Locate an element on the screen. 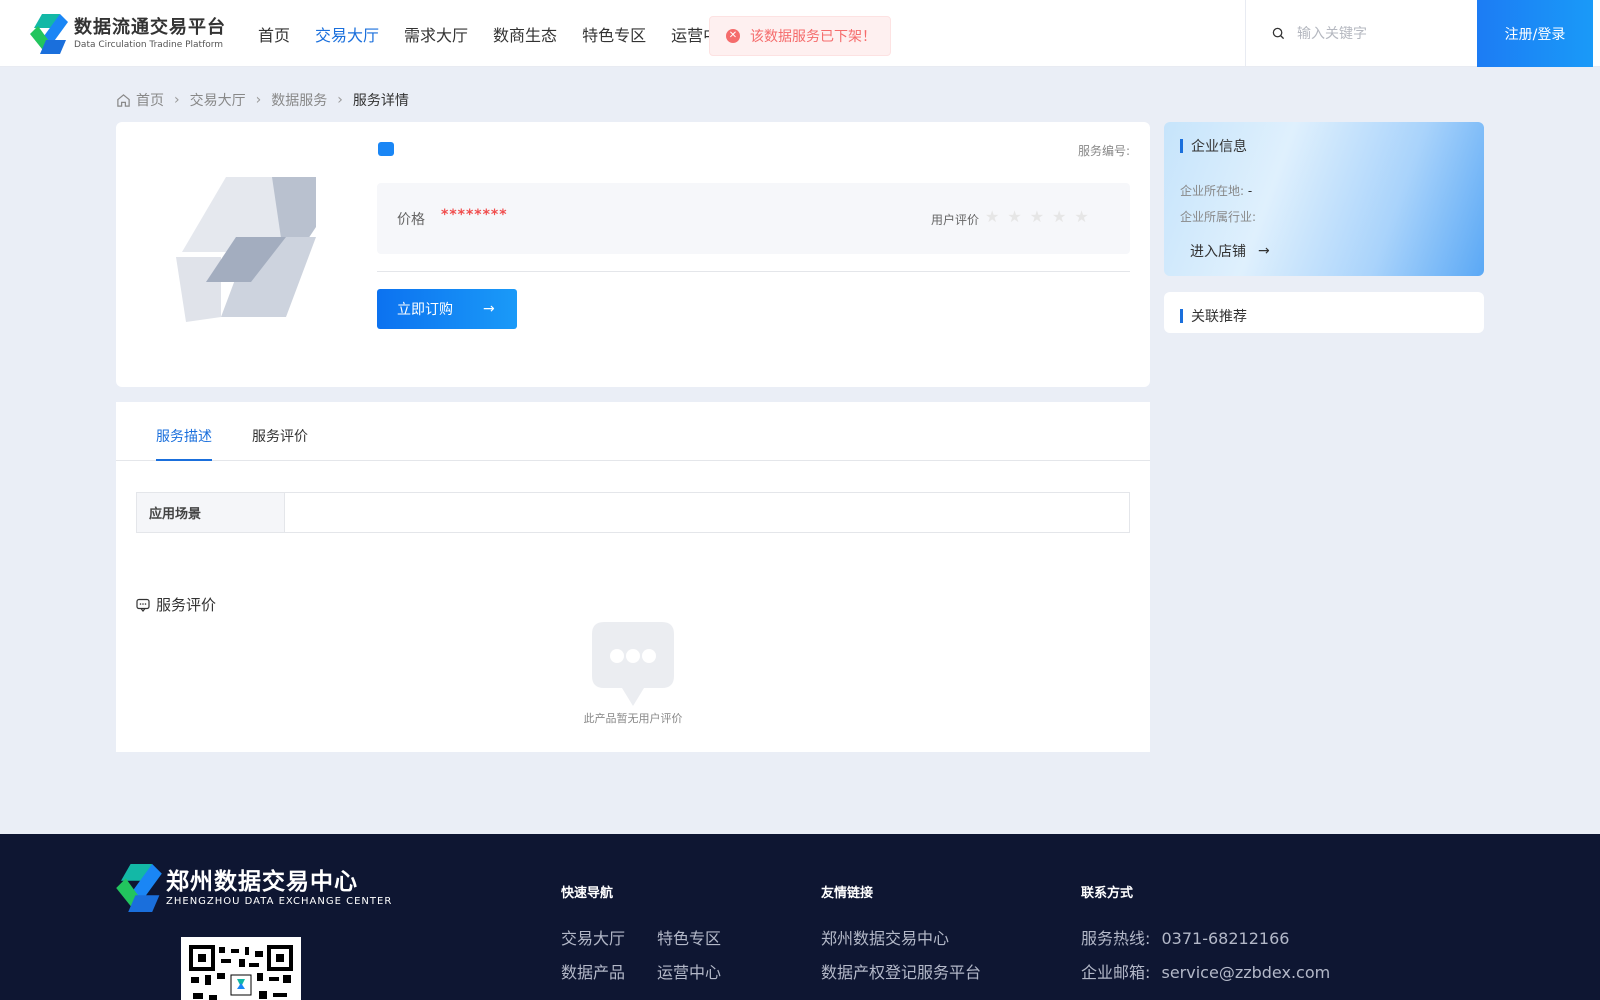 Image resolution: width=1600 pixels, height=1000 pixels. breadcrumb-trading-hall: 交易大厅 is located at coordinates (218, 100).